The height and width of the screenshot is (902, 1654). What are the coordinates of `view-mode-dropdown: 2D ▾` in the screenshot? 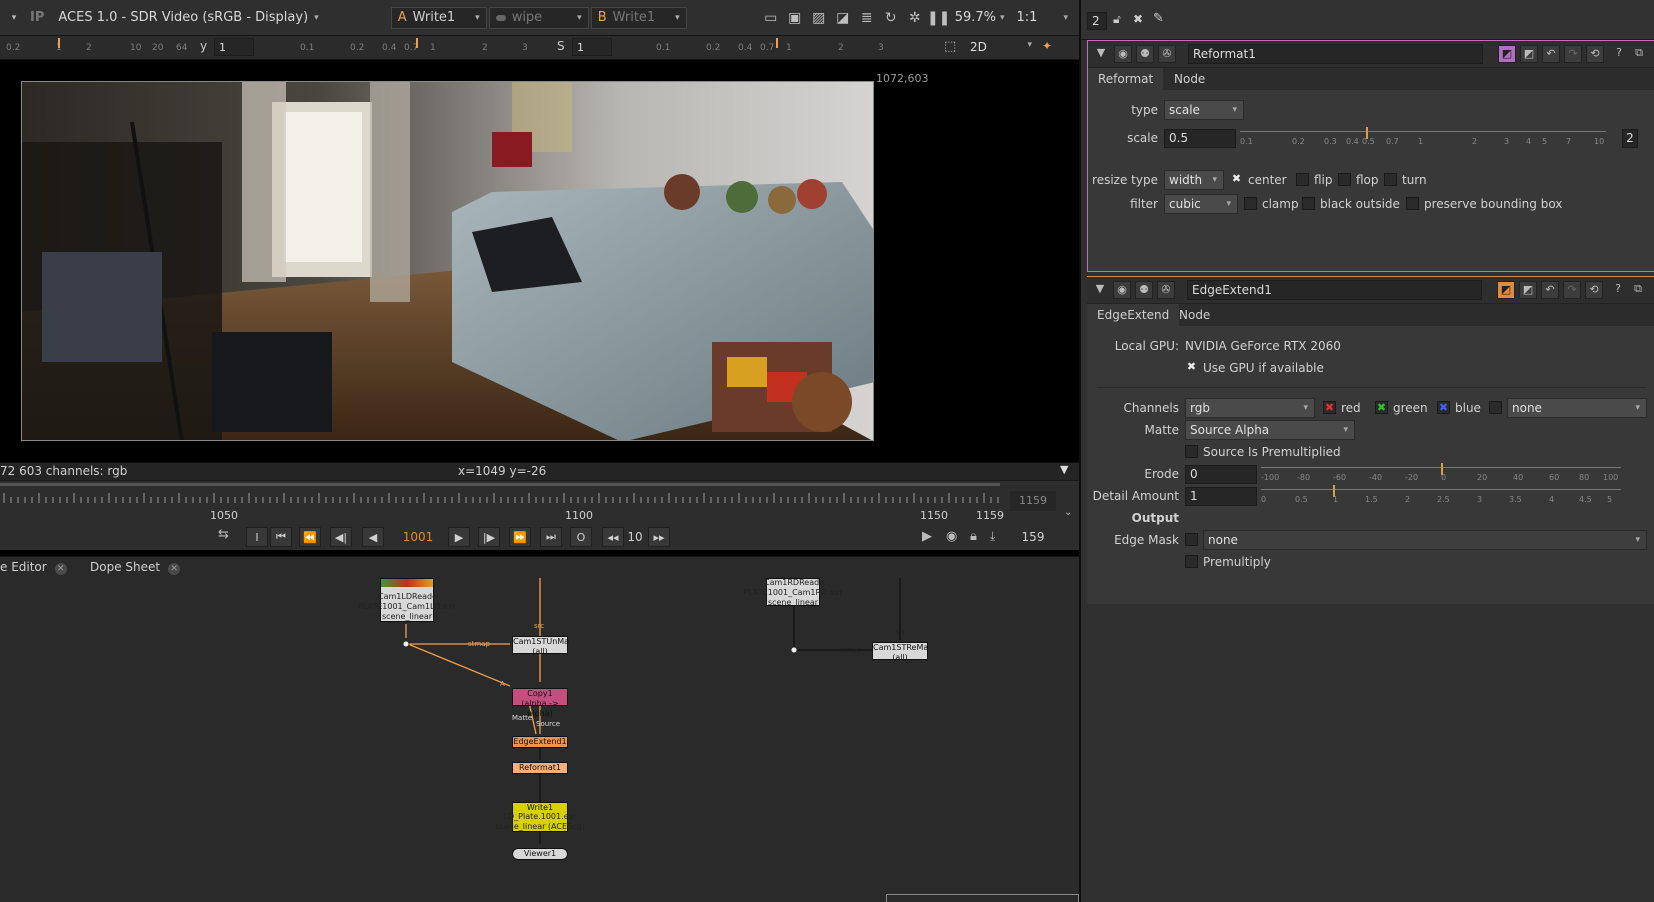 It's located at (1001, 47).